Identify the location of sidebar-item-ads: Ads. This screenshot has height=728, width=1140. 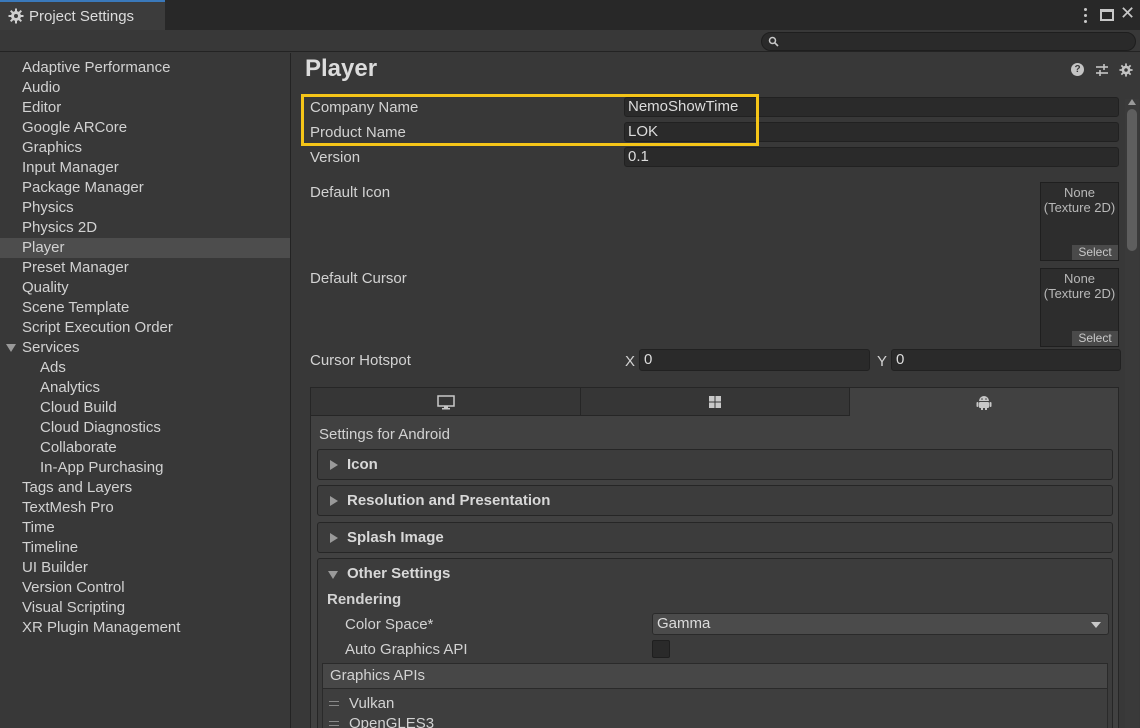
(145, 368).